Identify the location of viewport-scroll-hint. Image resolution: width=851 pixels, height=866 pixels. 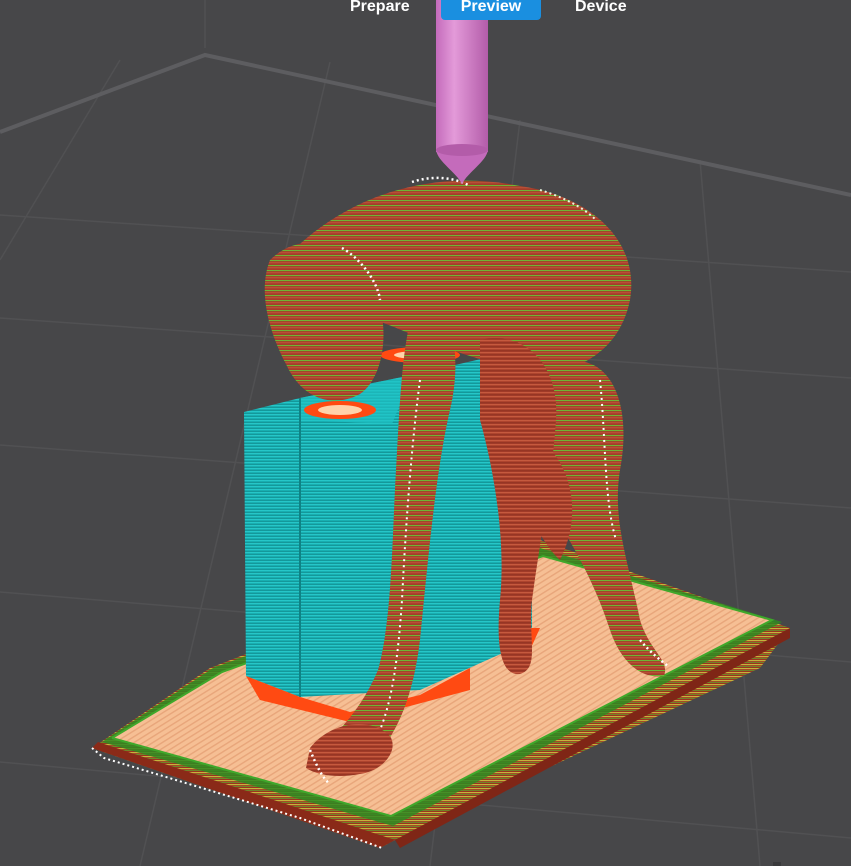
(777, 864).